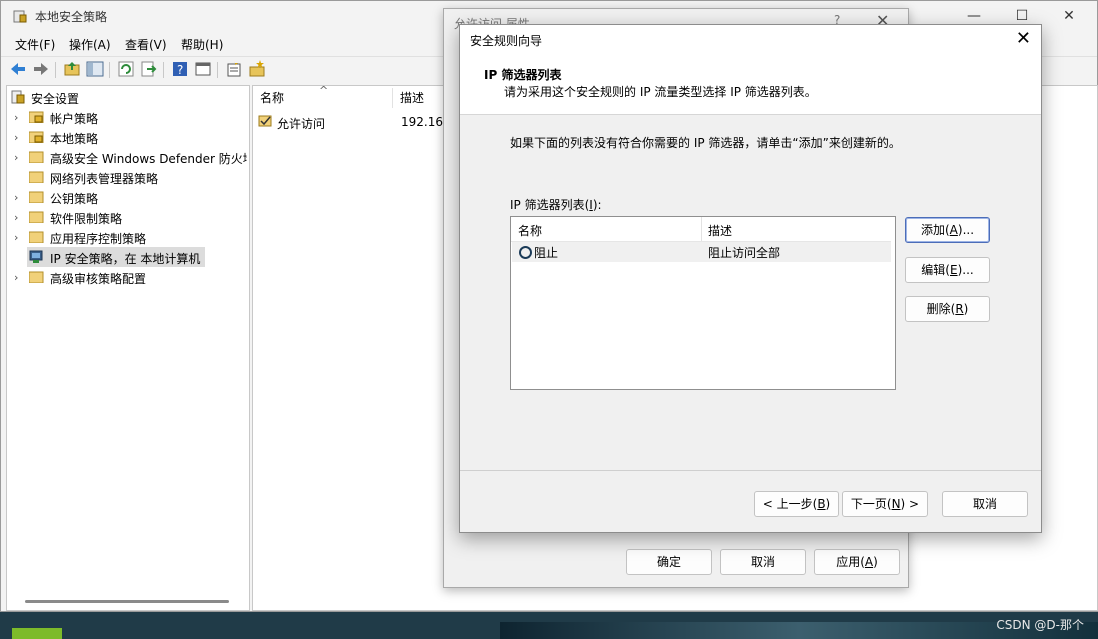  What do you see at coordinates (35, 44) in the screenshot?
I see `menu-file: 文件(F)` at bounding box center [35, 44].